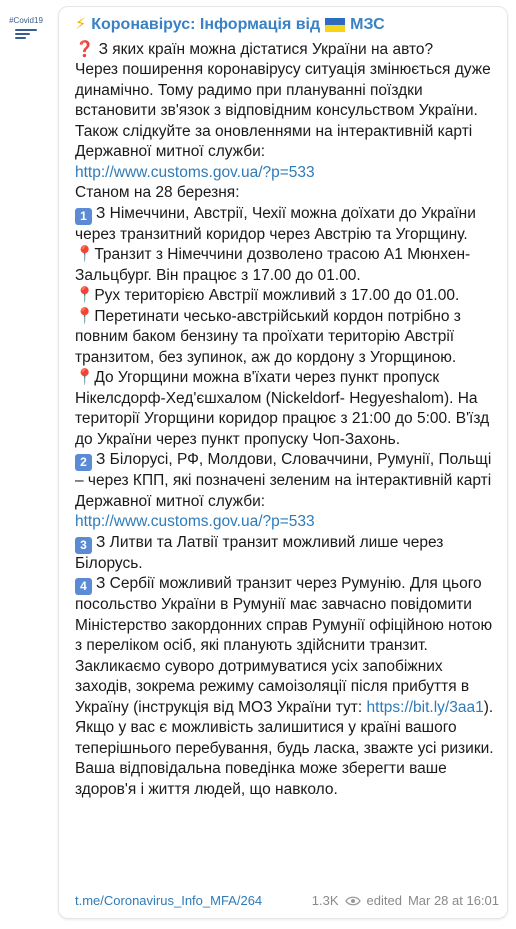  I want to click on channel-title-suffix: МЗС, so click(367, 24).